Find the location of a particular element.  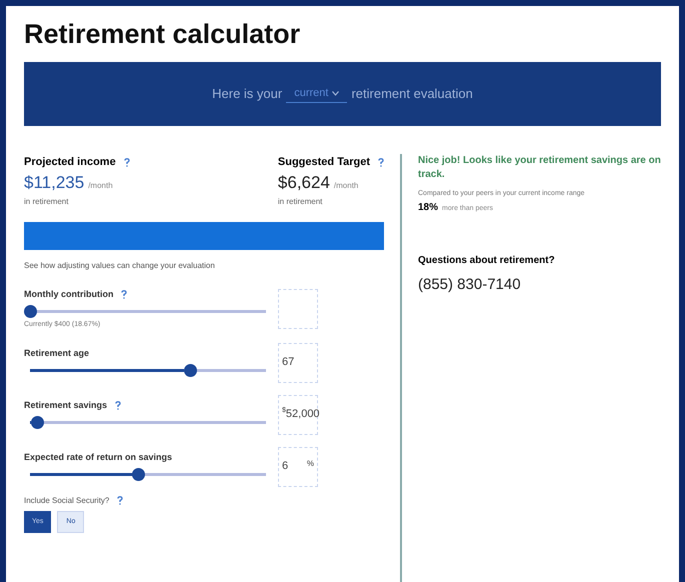

income-label: Projected income is located at coordinates (70, 162).